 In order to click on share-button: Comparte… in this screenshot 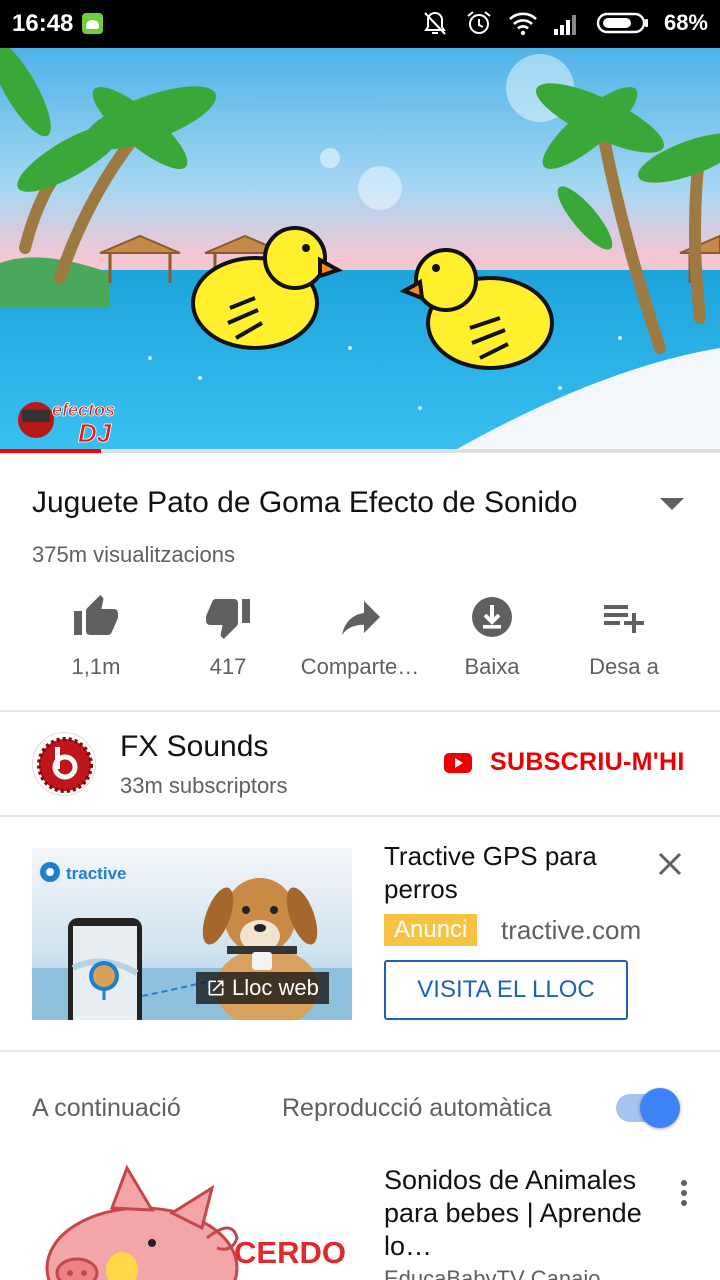, I will do `click(360, 642)`.